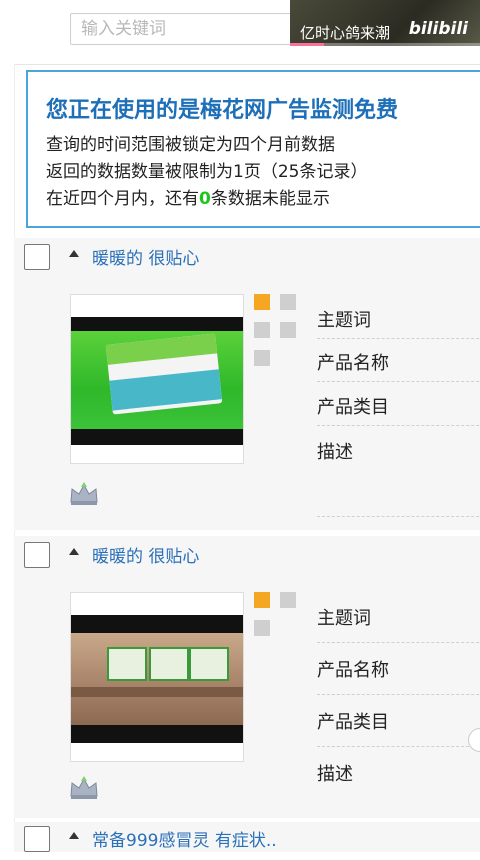  I want to click on item-title-link: 常备999感冒灵 有症状.., so click(184, 838).